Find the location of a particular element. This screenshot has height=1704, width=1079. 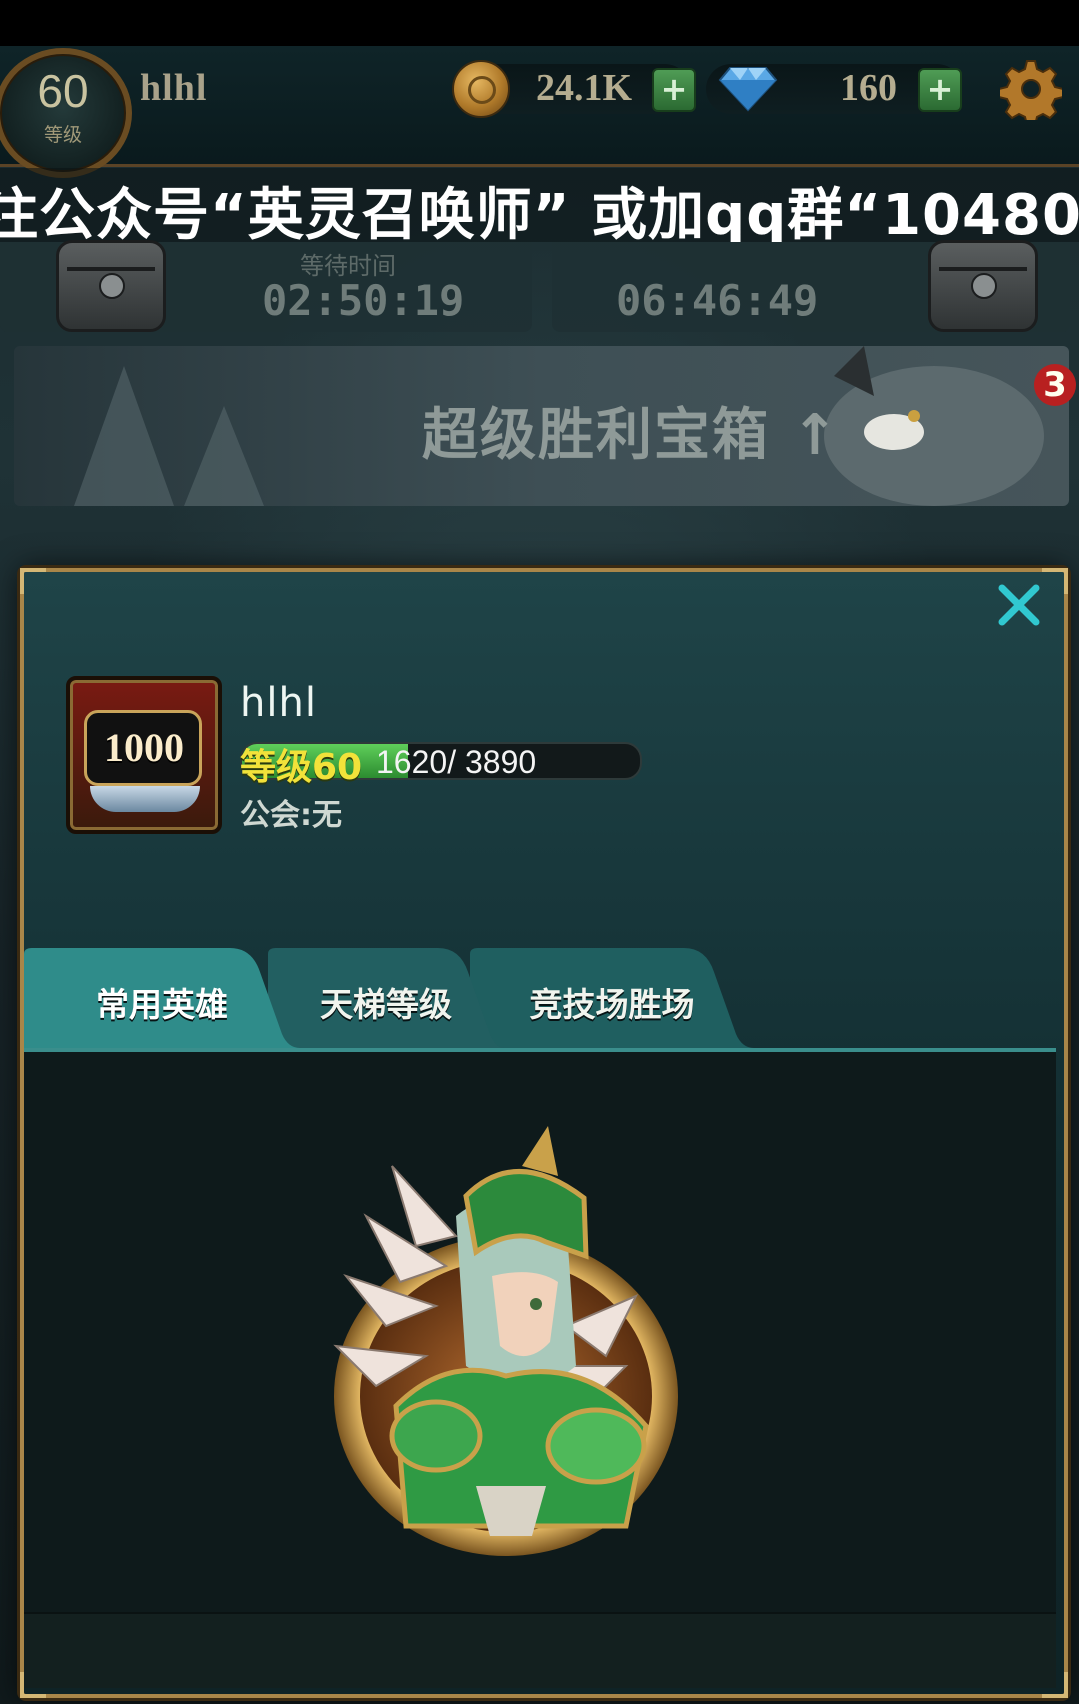

tab-label: 竞技场胜场 is located at coordinates (612, 1004).